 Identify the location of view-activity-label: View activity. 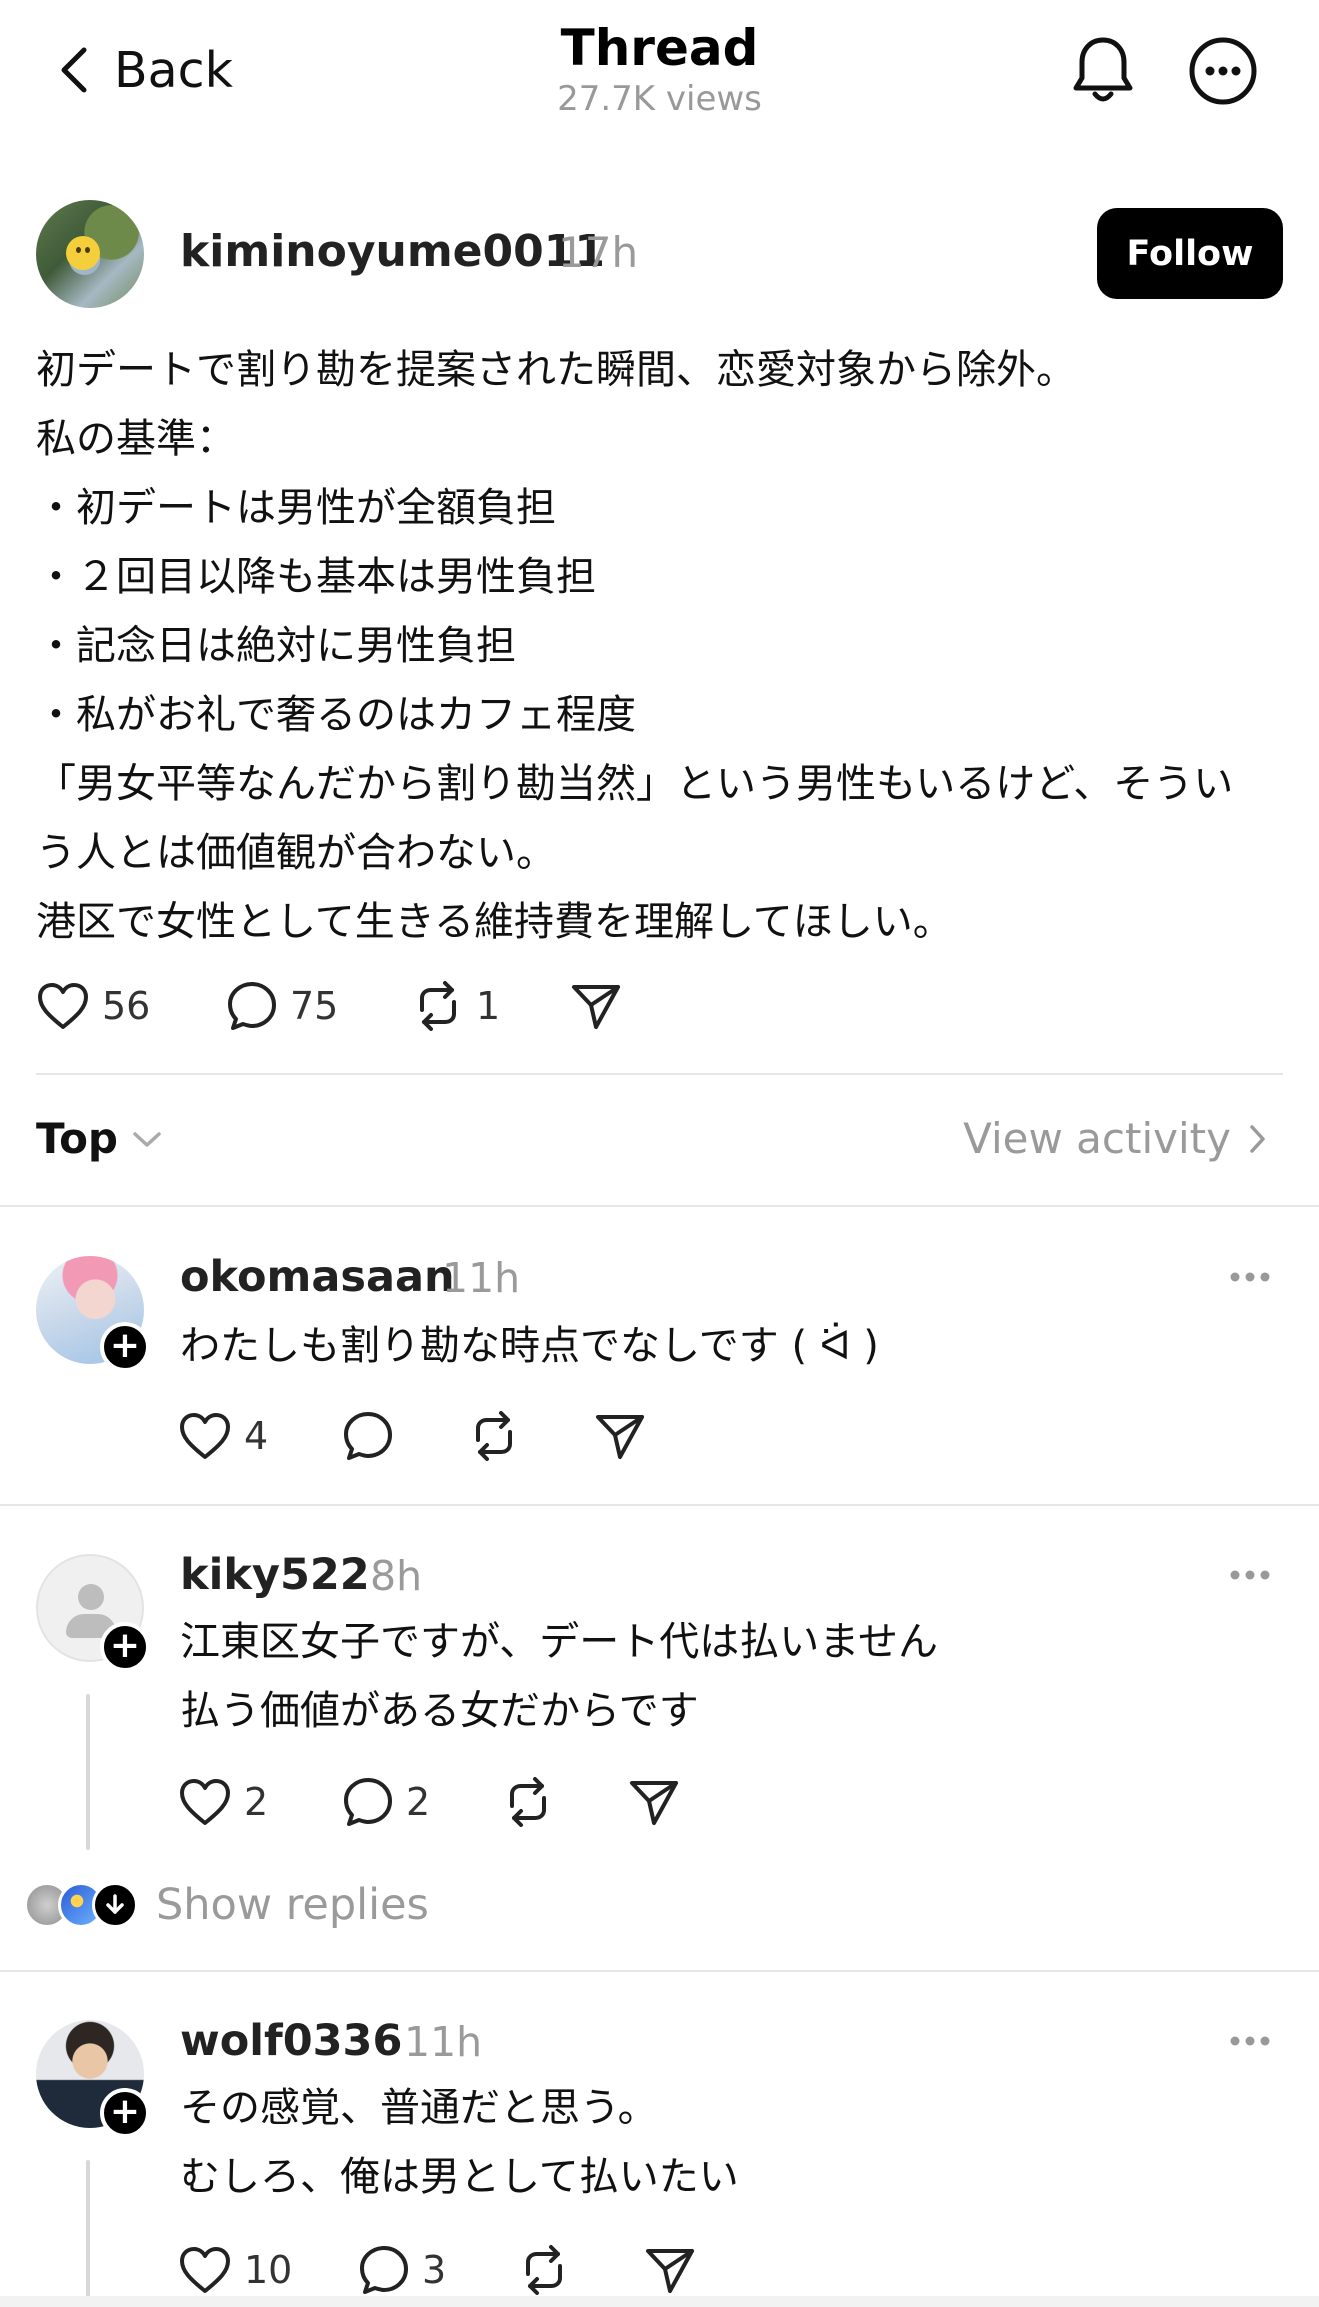
(1097, 1138).